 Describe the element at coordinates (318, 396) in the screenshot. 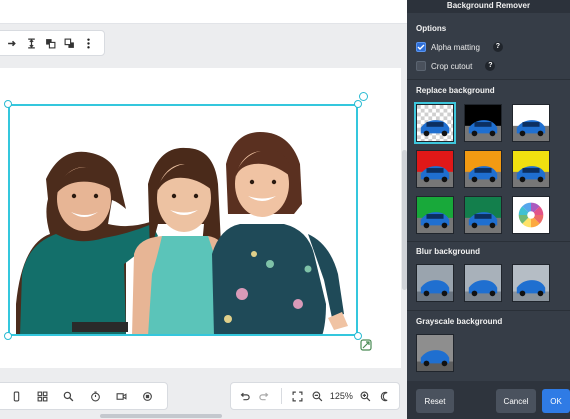

I see `zoom-out-icon` at that location.